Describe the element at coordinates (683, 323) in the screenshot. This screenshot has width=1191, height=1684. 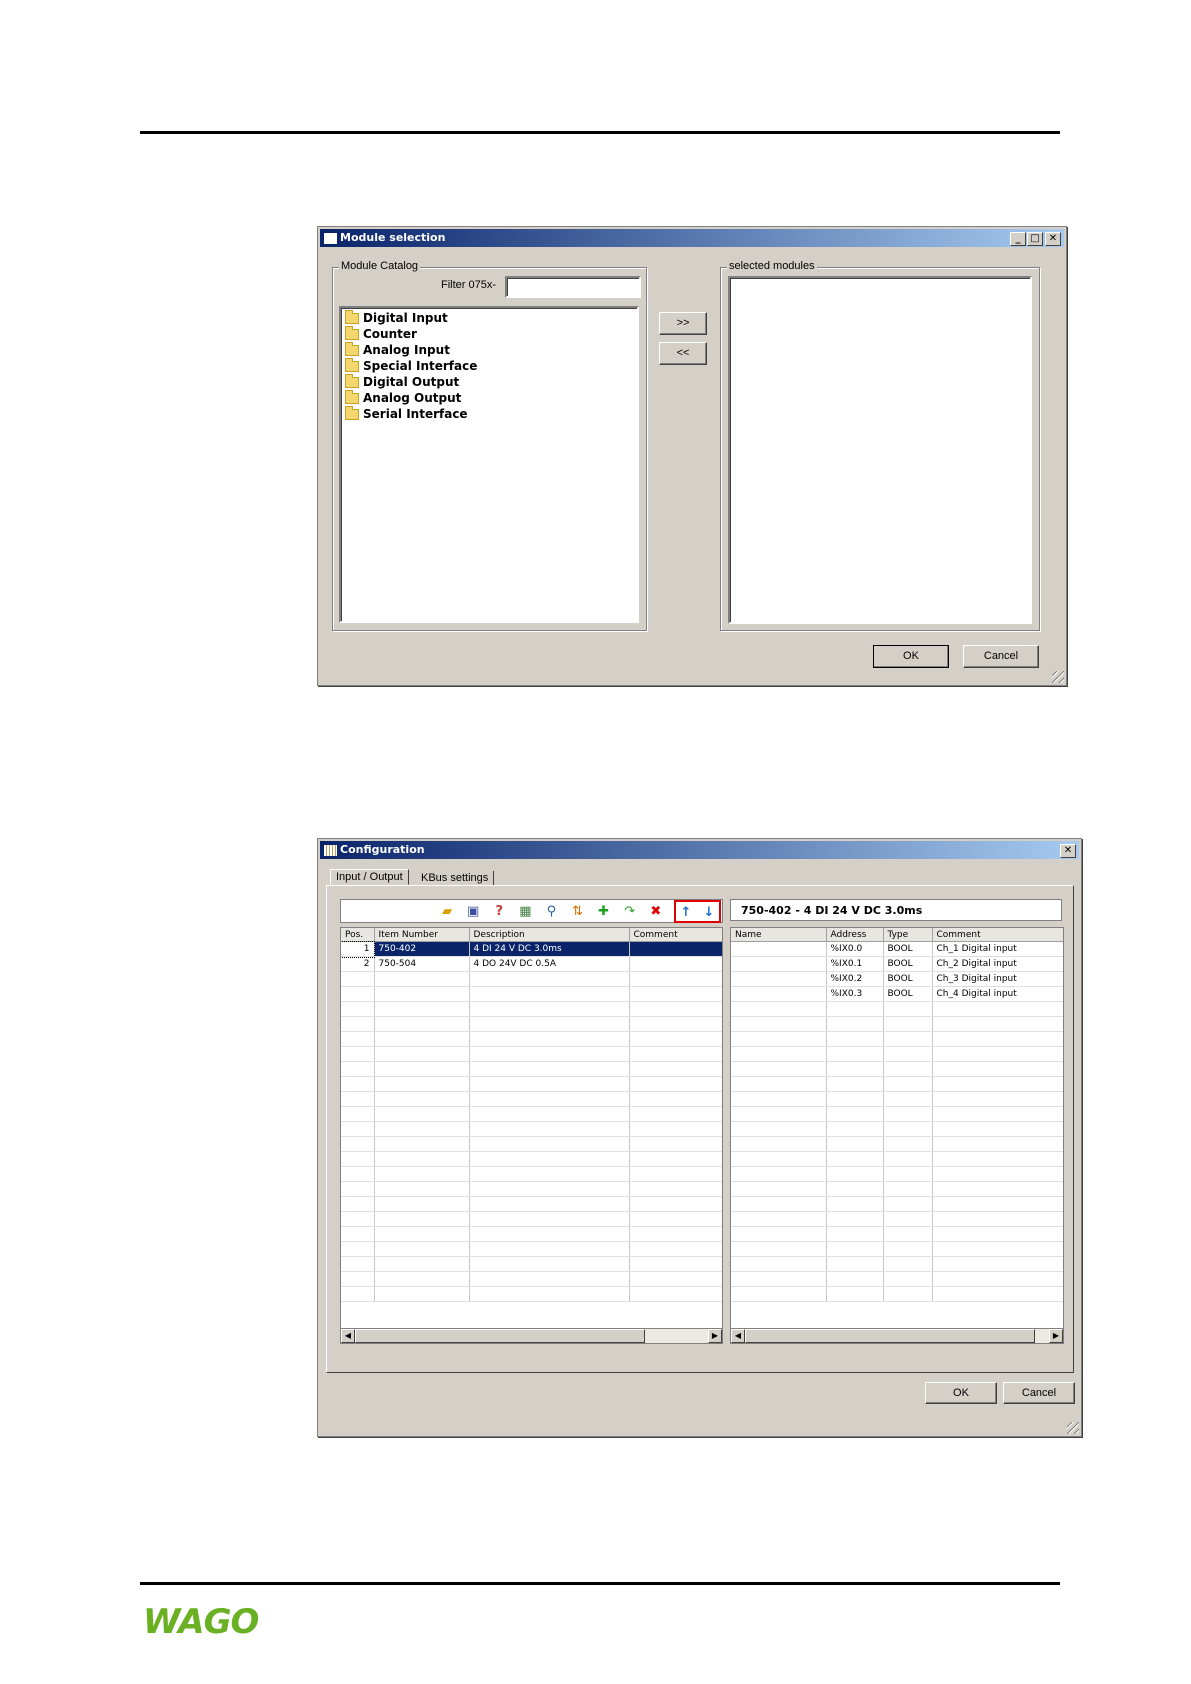
I see `add-module-button: >>` at that location.